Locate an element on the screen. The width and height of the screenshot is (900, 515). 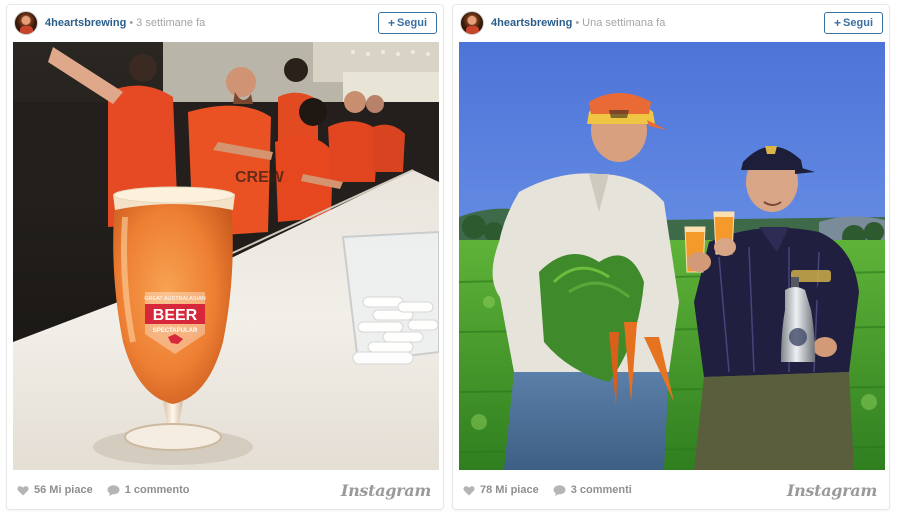
glass-label-bottom: SPECTAPULAR is located at coordinates (175, 331).